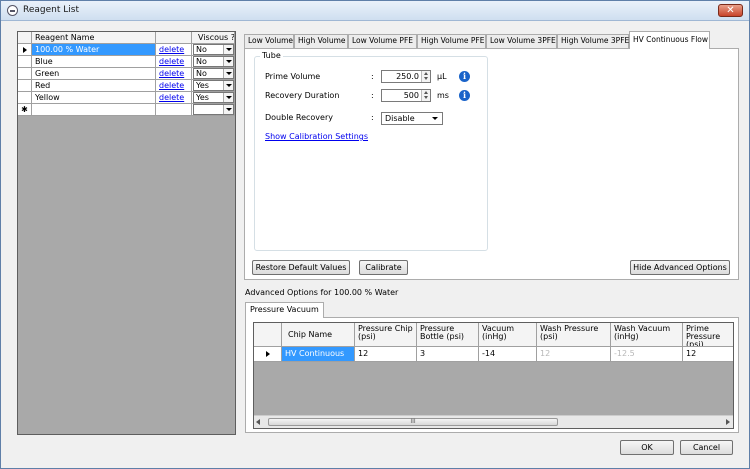  Describe the element at coordinates (647, 447) in the screenshot. I see `ok-button: OK` at that location.